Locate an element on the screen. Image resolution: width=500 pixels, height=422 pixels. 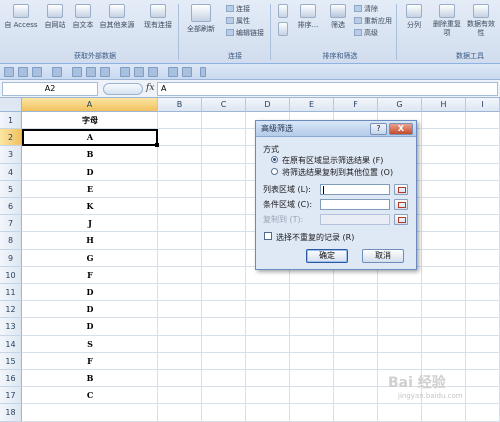
sort-za-button is located at coordinates (283, 30).